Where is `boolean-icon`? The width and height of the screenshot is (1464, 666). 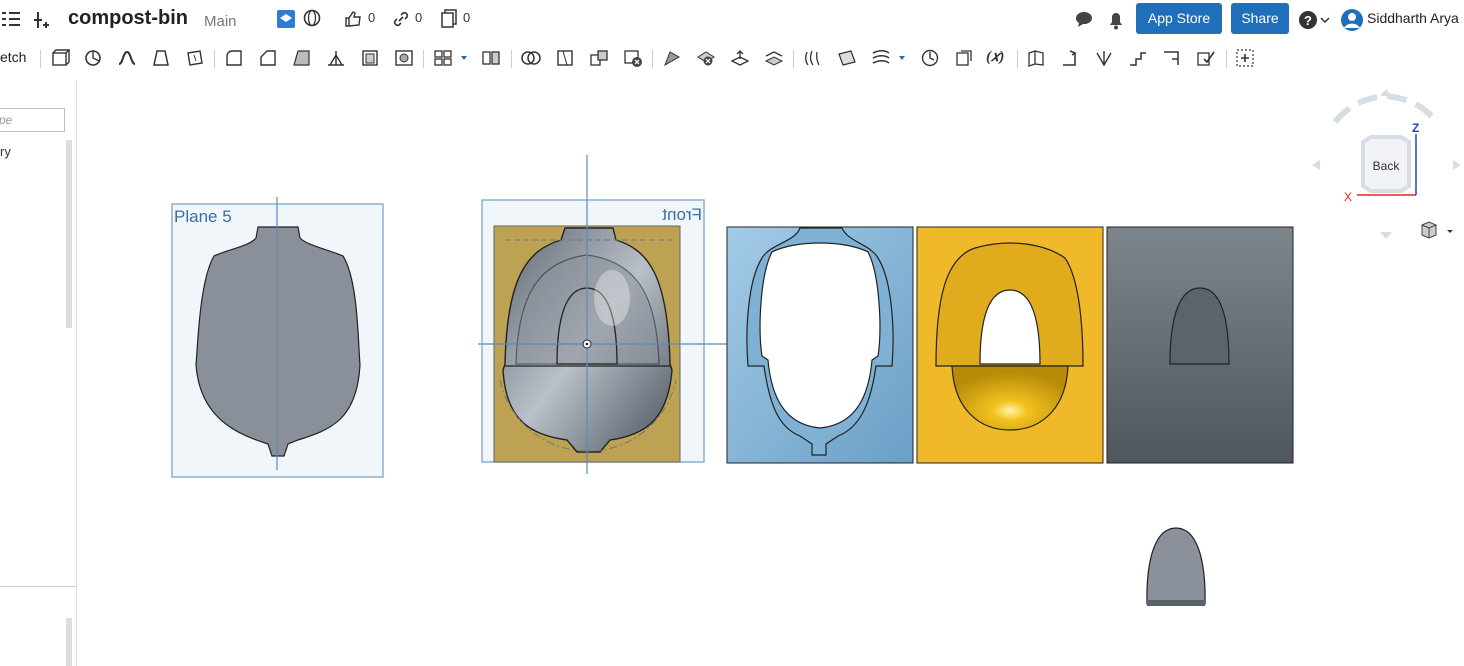 boolean-icon is located at coordinates (531, 58).